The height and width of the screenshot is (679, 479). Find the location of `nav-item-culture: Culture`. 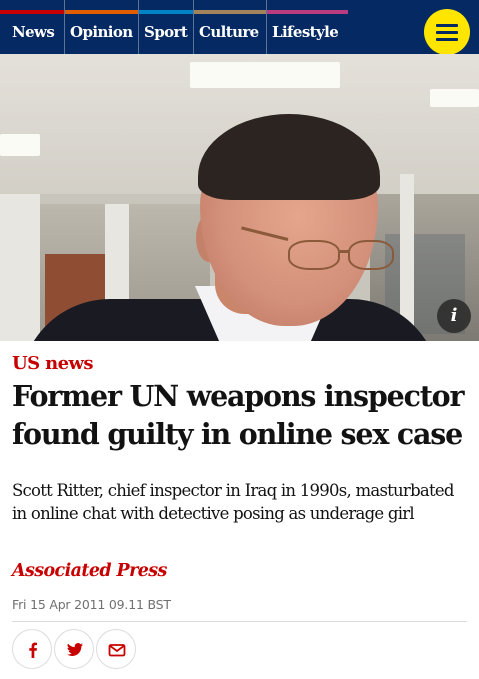

nav-item-culture: Culture is located at coordinates (229, 27).